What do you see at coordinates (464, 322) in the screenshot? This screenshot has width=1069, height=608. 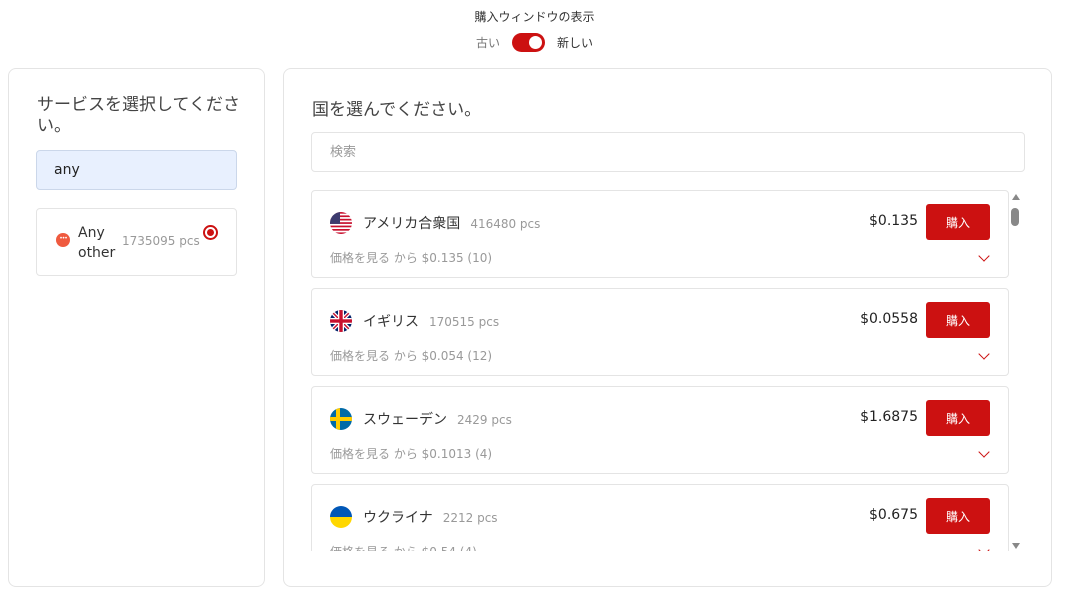 I see `country-count: 170515 pcs` at bounding box center [464, 322].